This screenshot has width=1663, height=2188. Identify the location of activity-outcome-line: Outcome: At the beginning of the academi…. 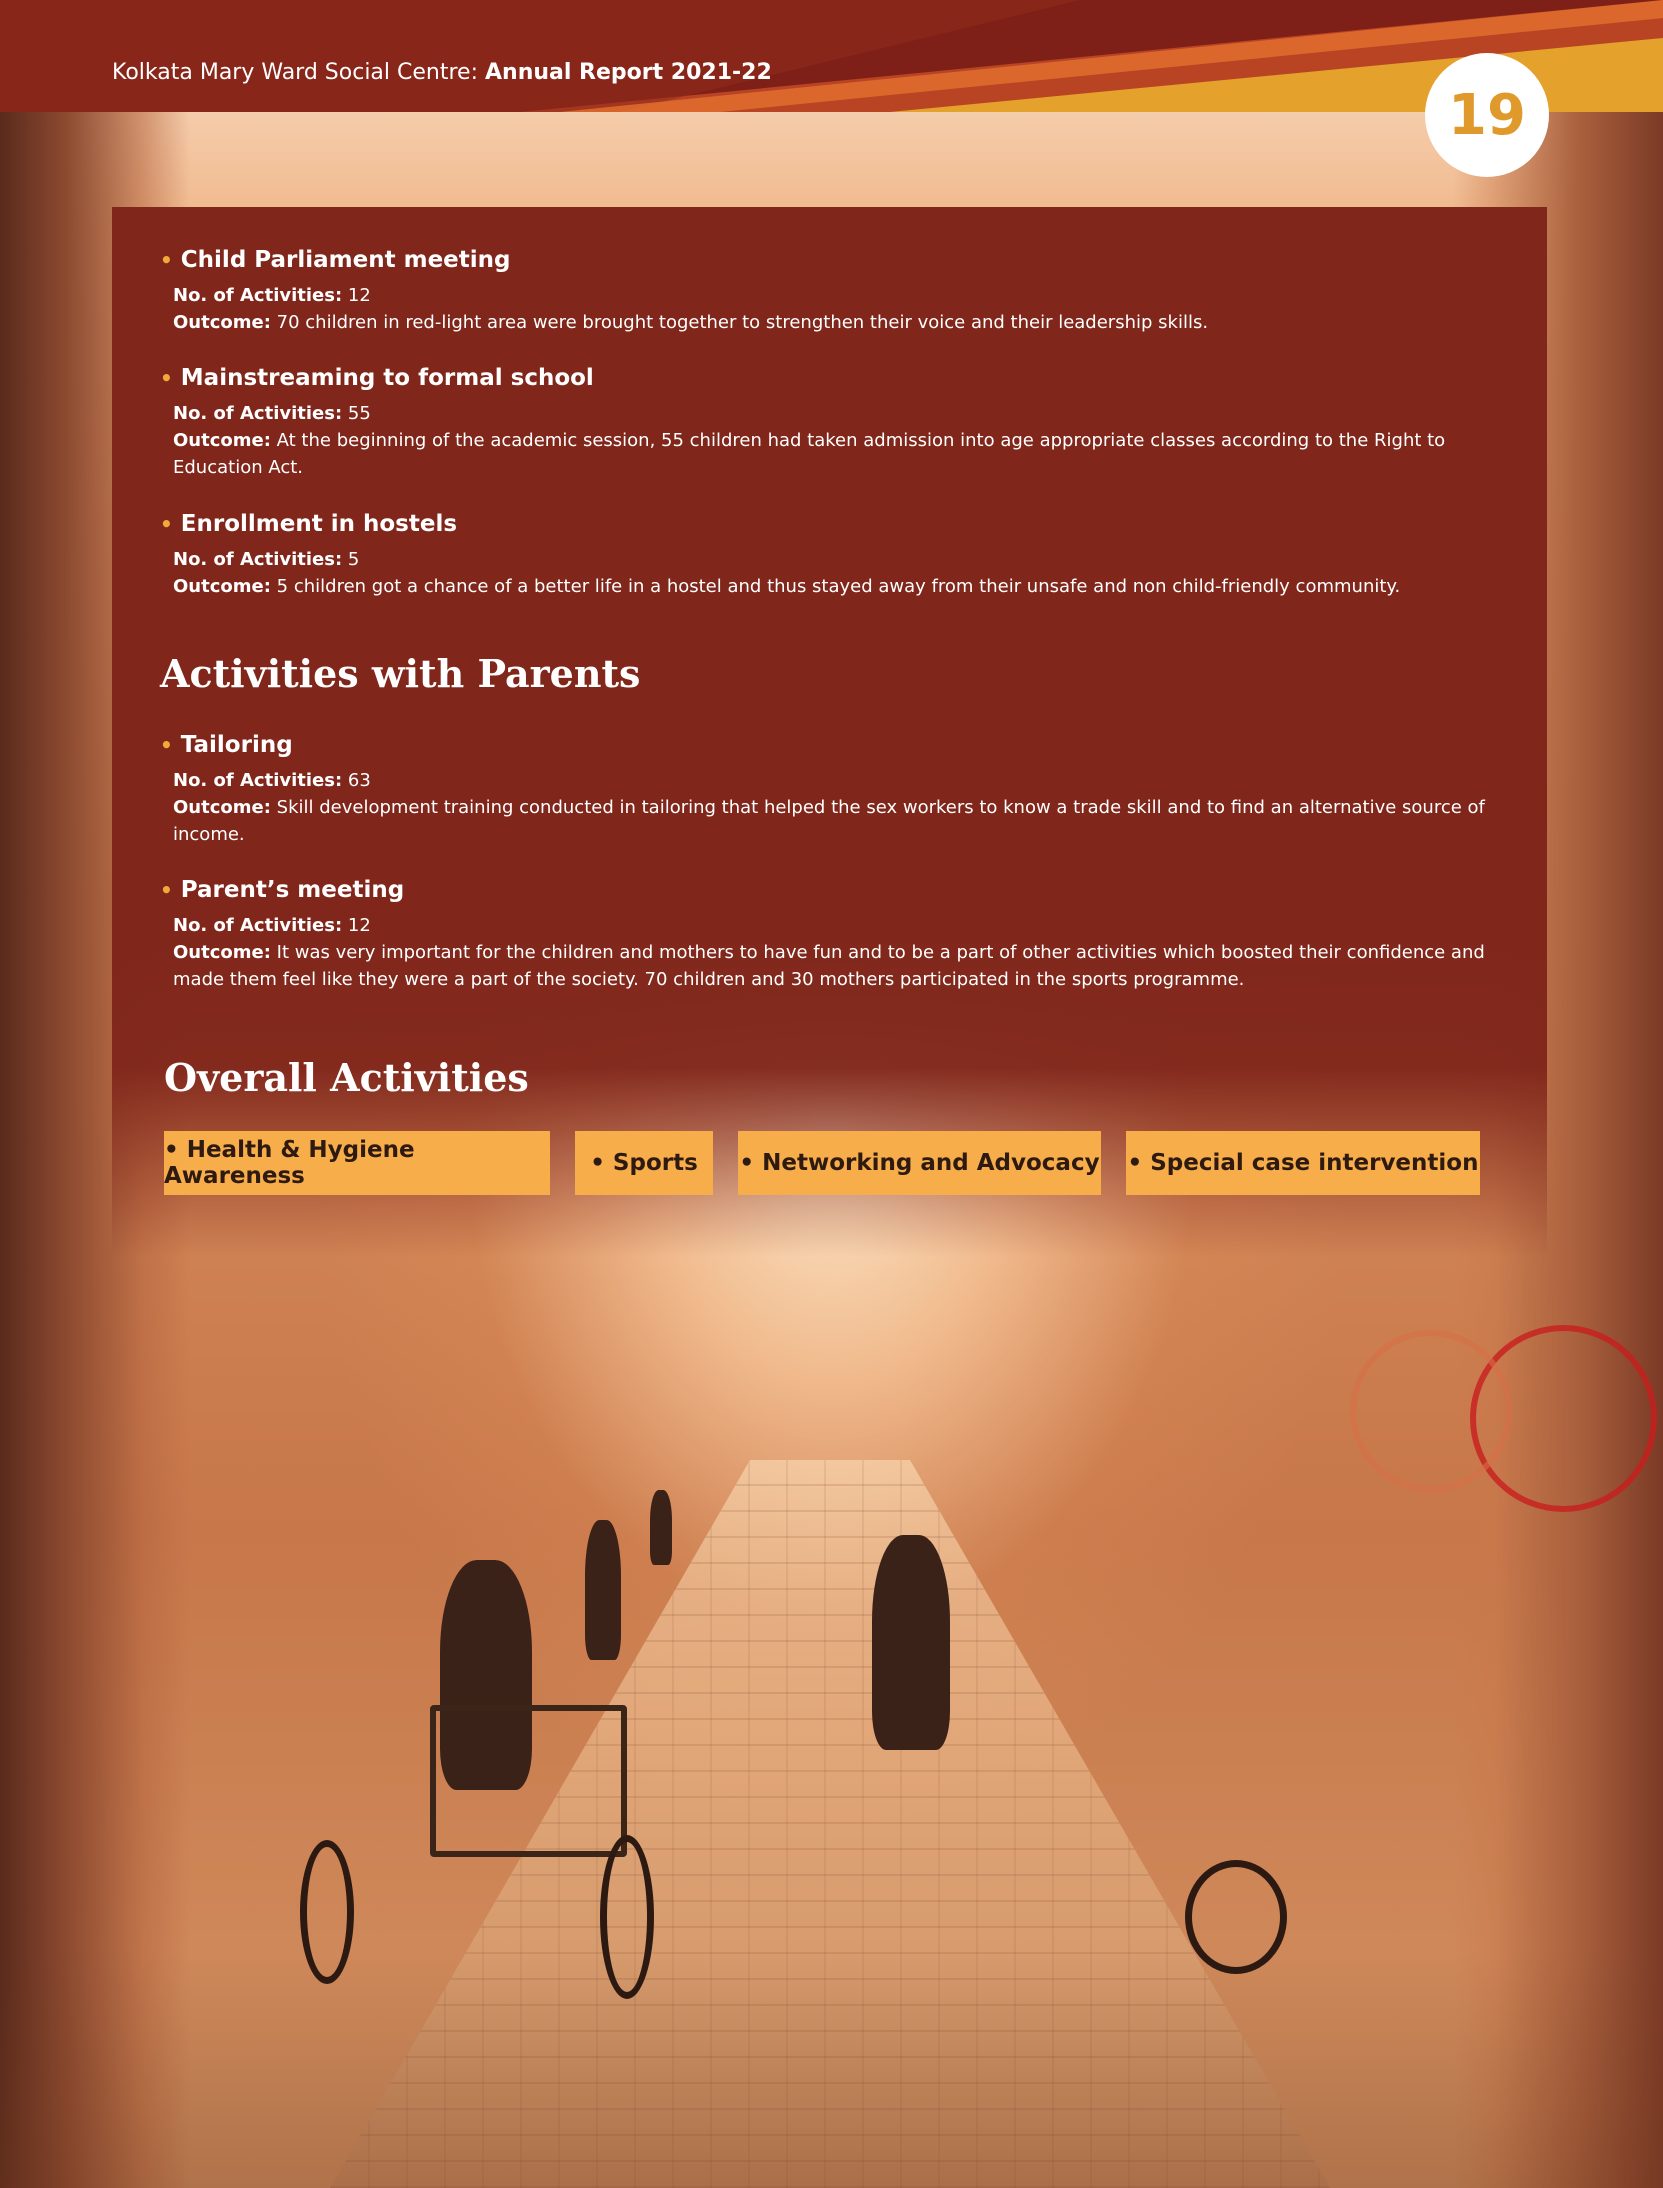
(841, 454).